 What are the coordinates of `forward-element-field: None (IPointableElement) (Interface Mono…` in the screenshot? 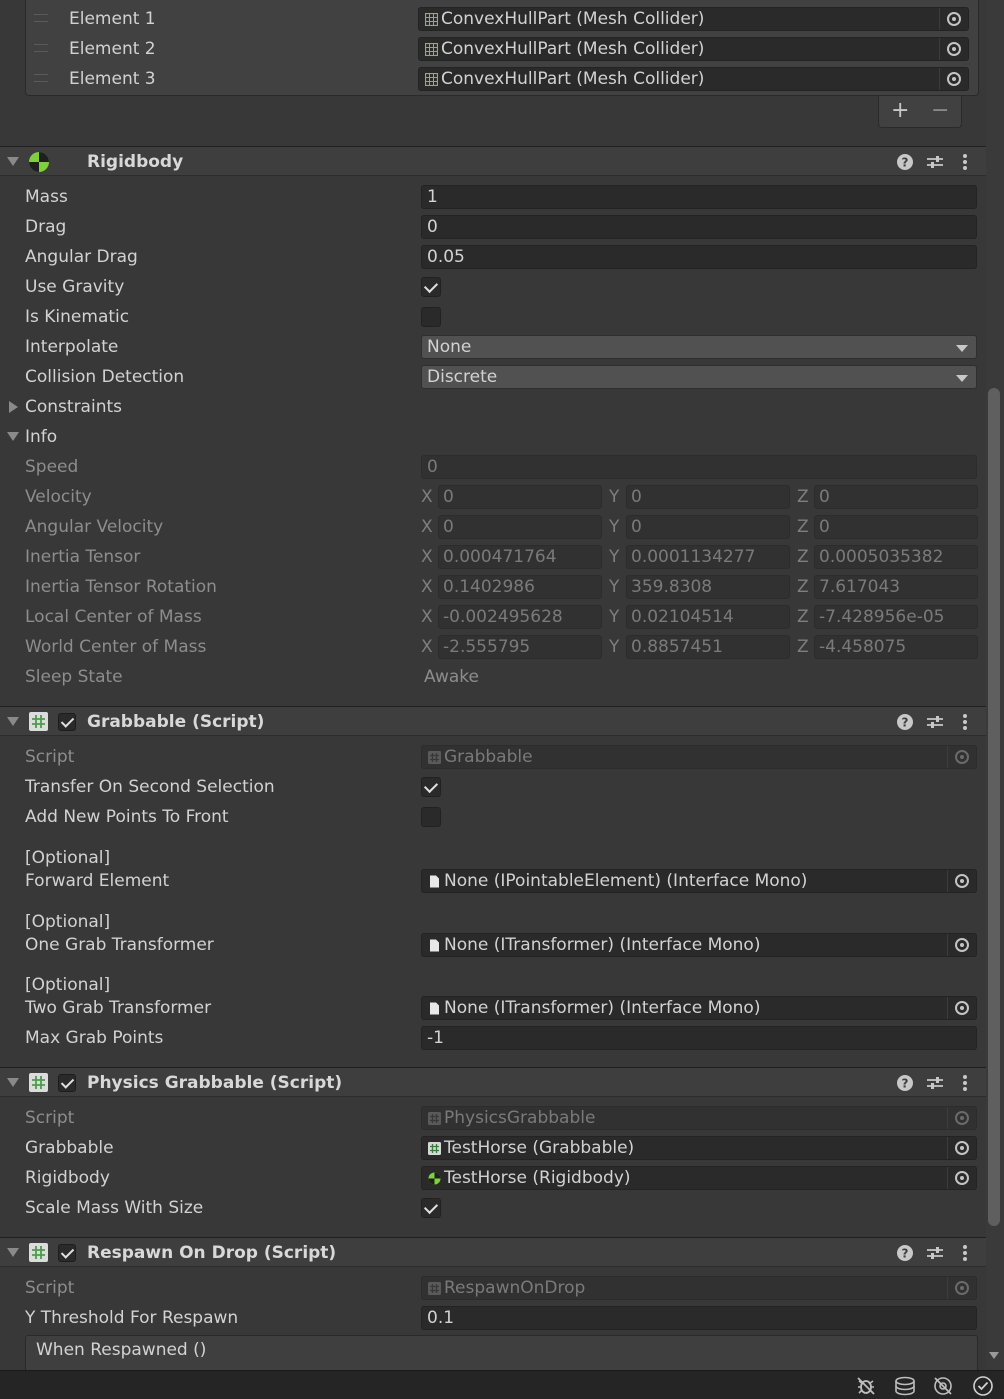 It's located at (699, 881).